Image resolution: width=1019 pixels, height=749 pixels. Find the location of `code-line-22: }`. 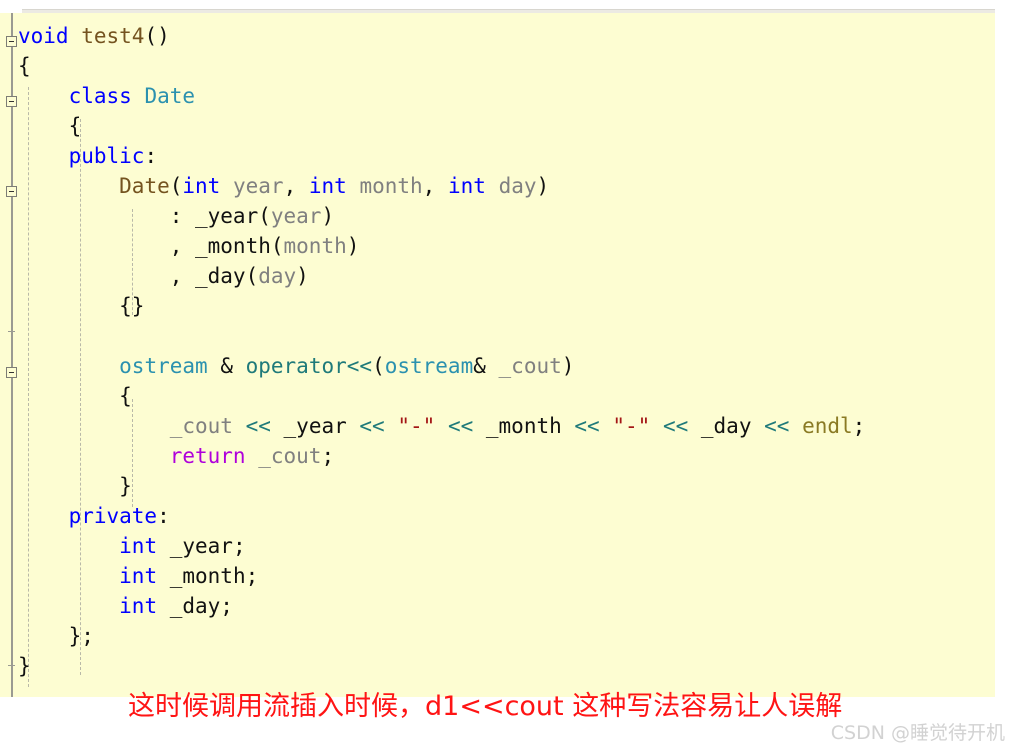

code-line-22: } is located at coordinates (24, 666).